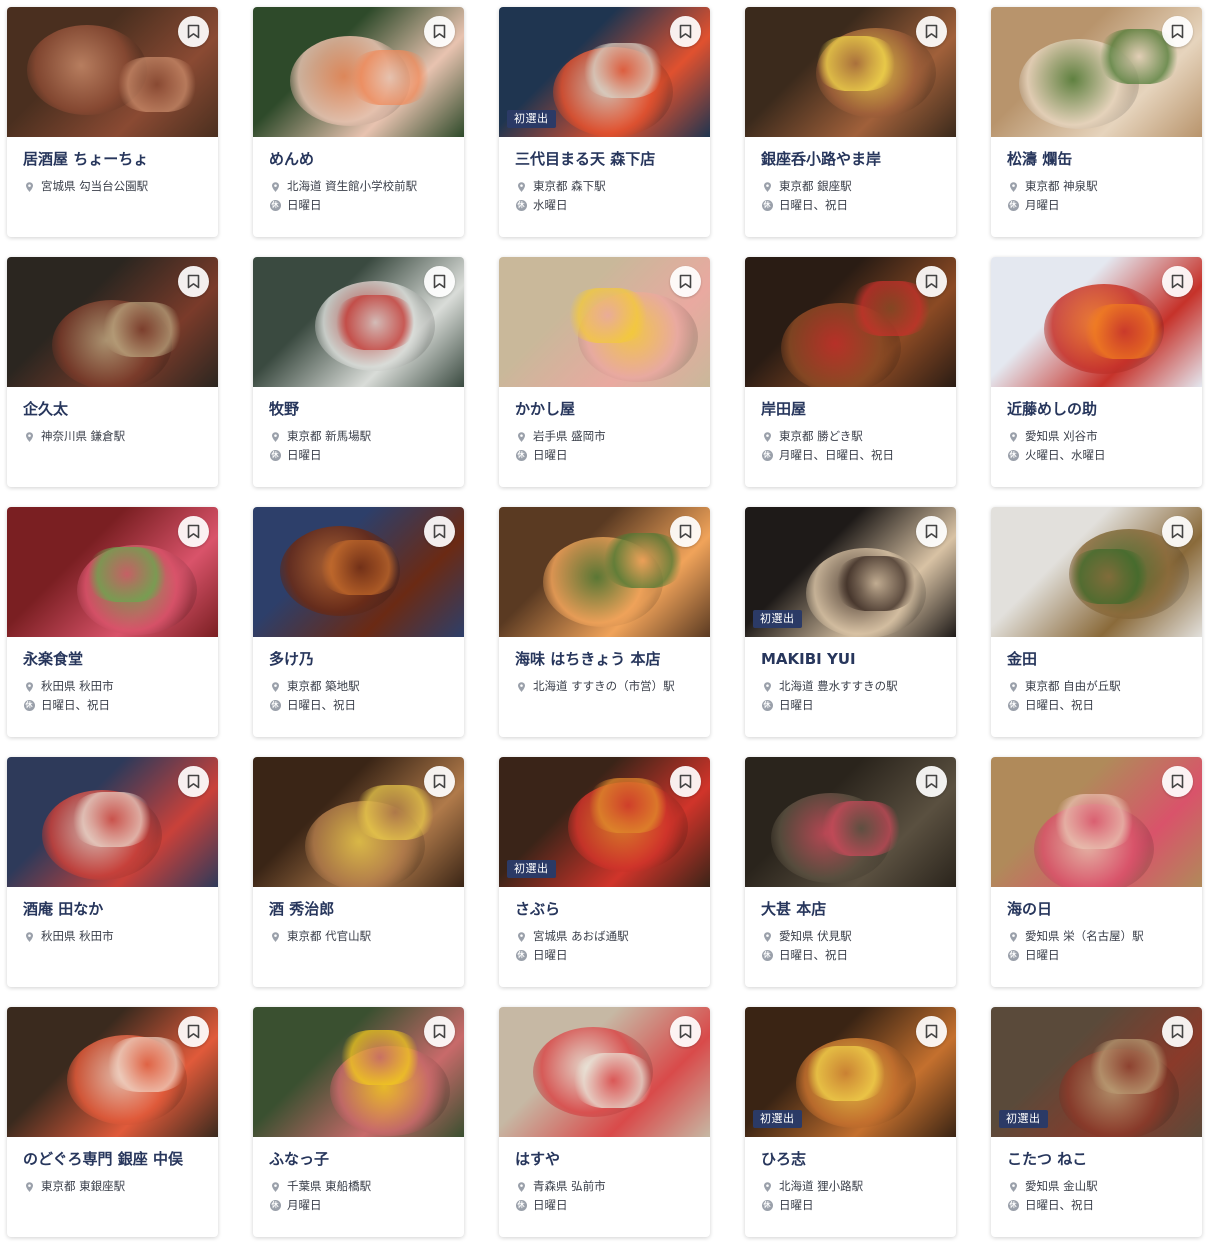 This screenshot has height=1246, width=1210. I want to click on restaurant-card: かかし屋 岩手県 盛岡市休日曜日, so click(604, 372).